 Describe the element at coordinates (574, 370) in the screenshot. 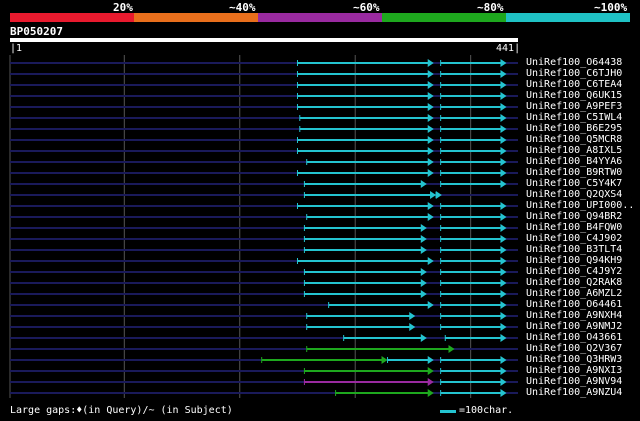

I see `hit-label: UniRef100_A9NXI3` at that location.